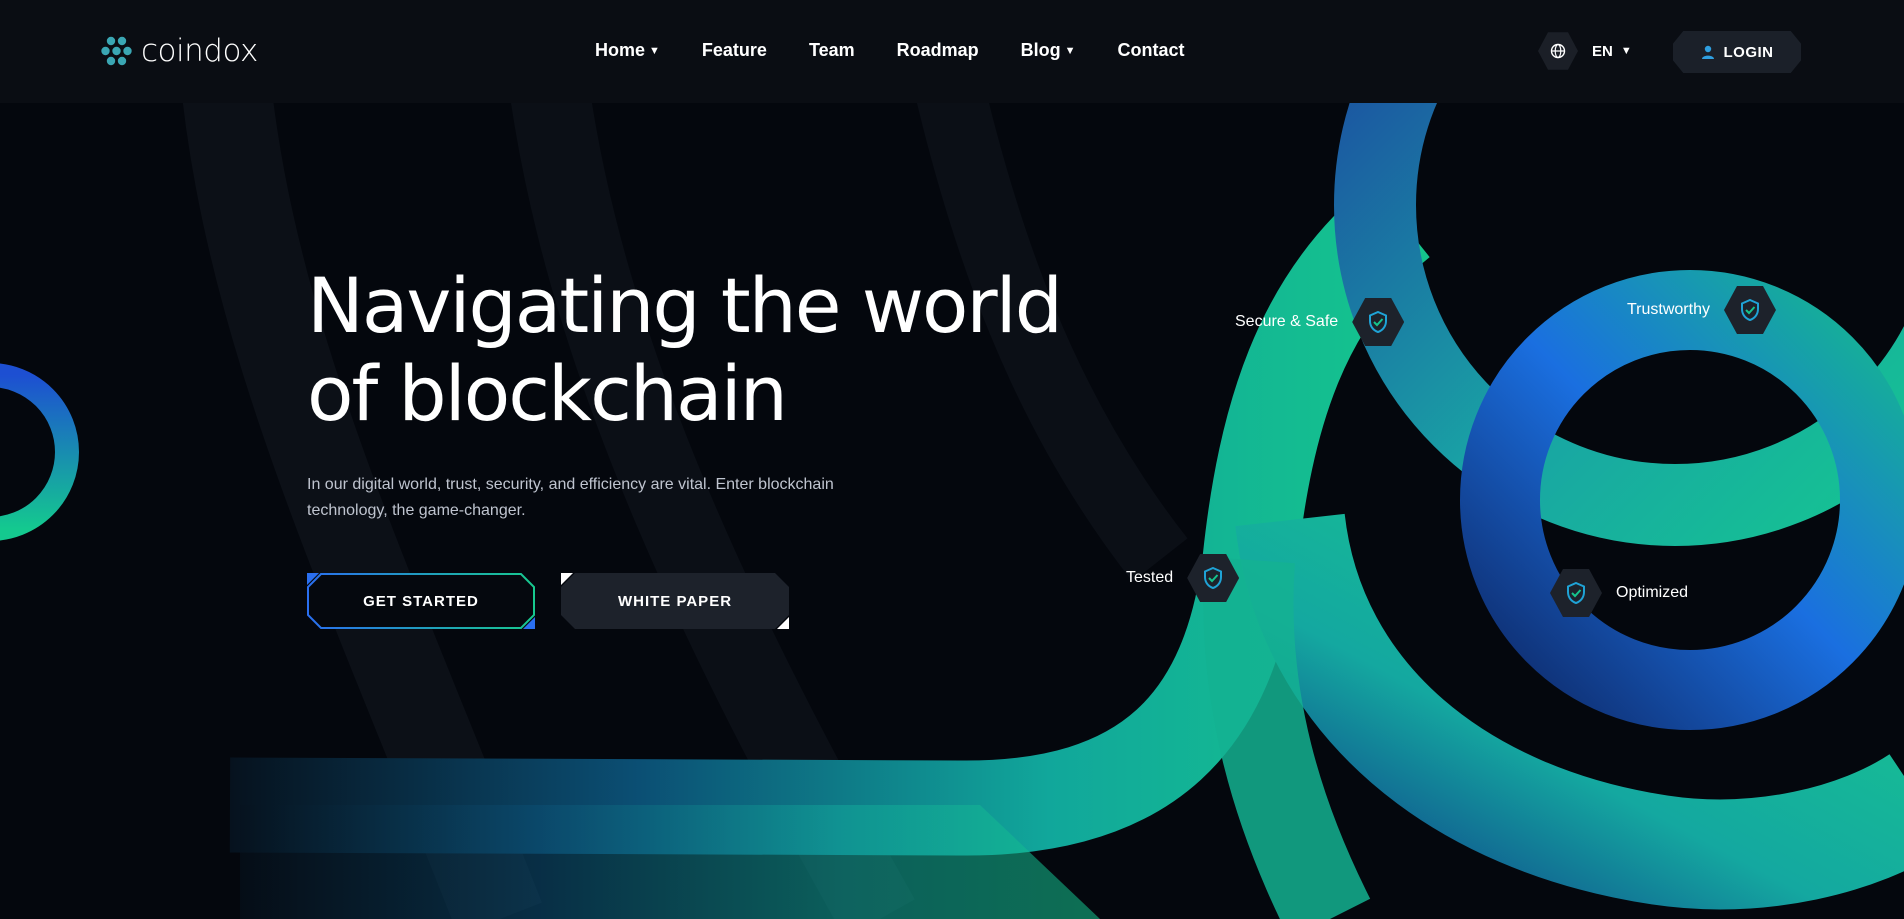 The image size is (1904, 919). I want to click on globe-icon, so click(1558, 51).